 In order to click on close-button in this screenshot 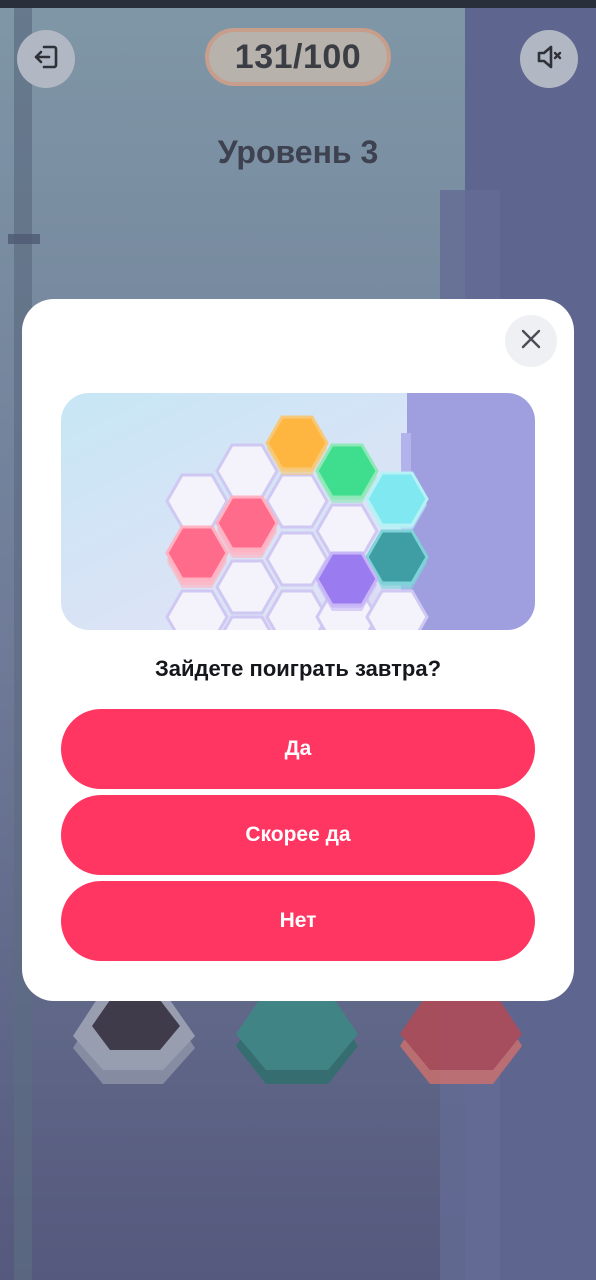, I will do `click(531, 341)`.